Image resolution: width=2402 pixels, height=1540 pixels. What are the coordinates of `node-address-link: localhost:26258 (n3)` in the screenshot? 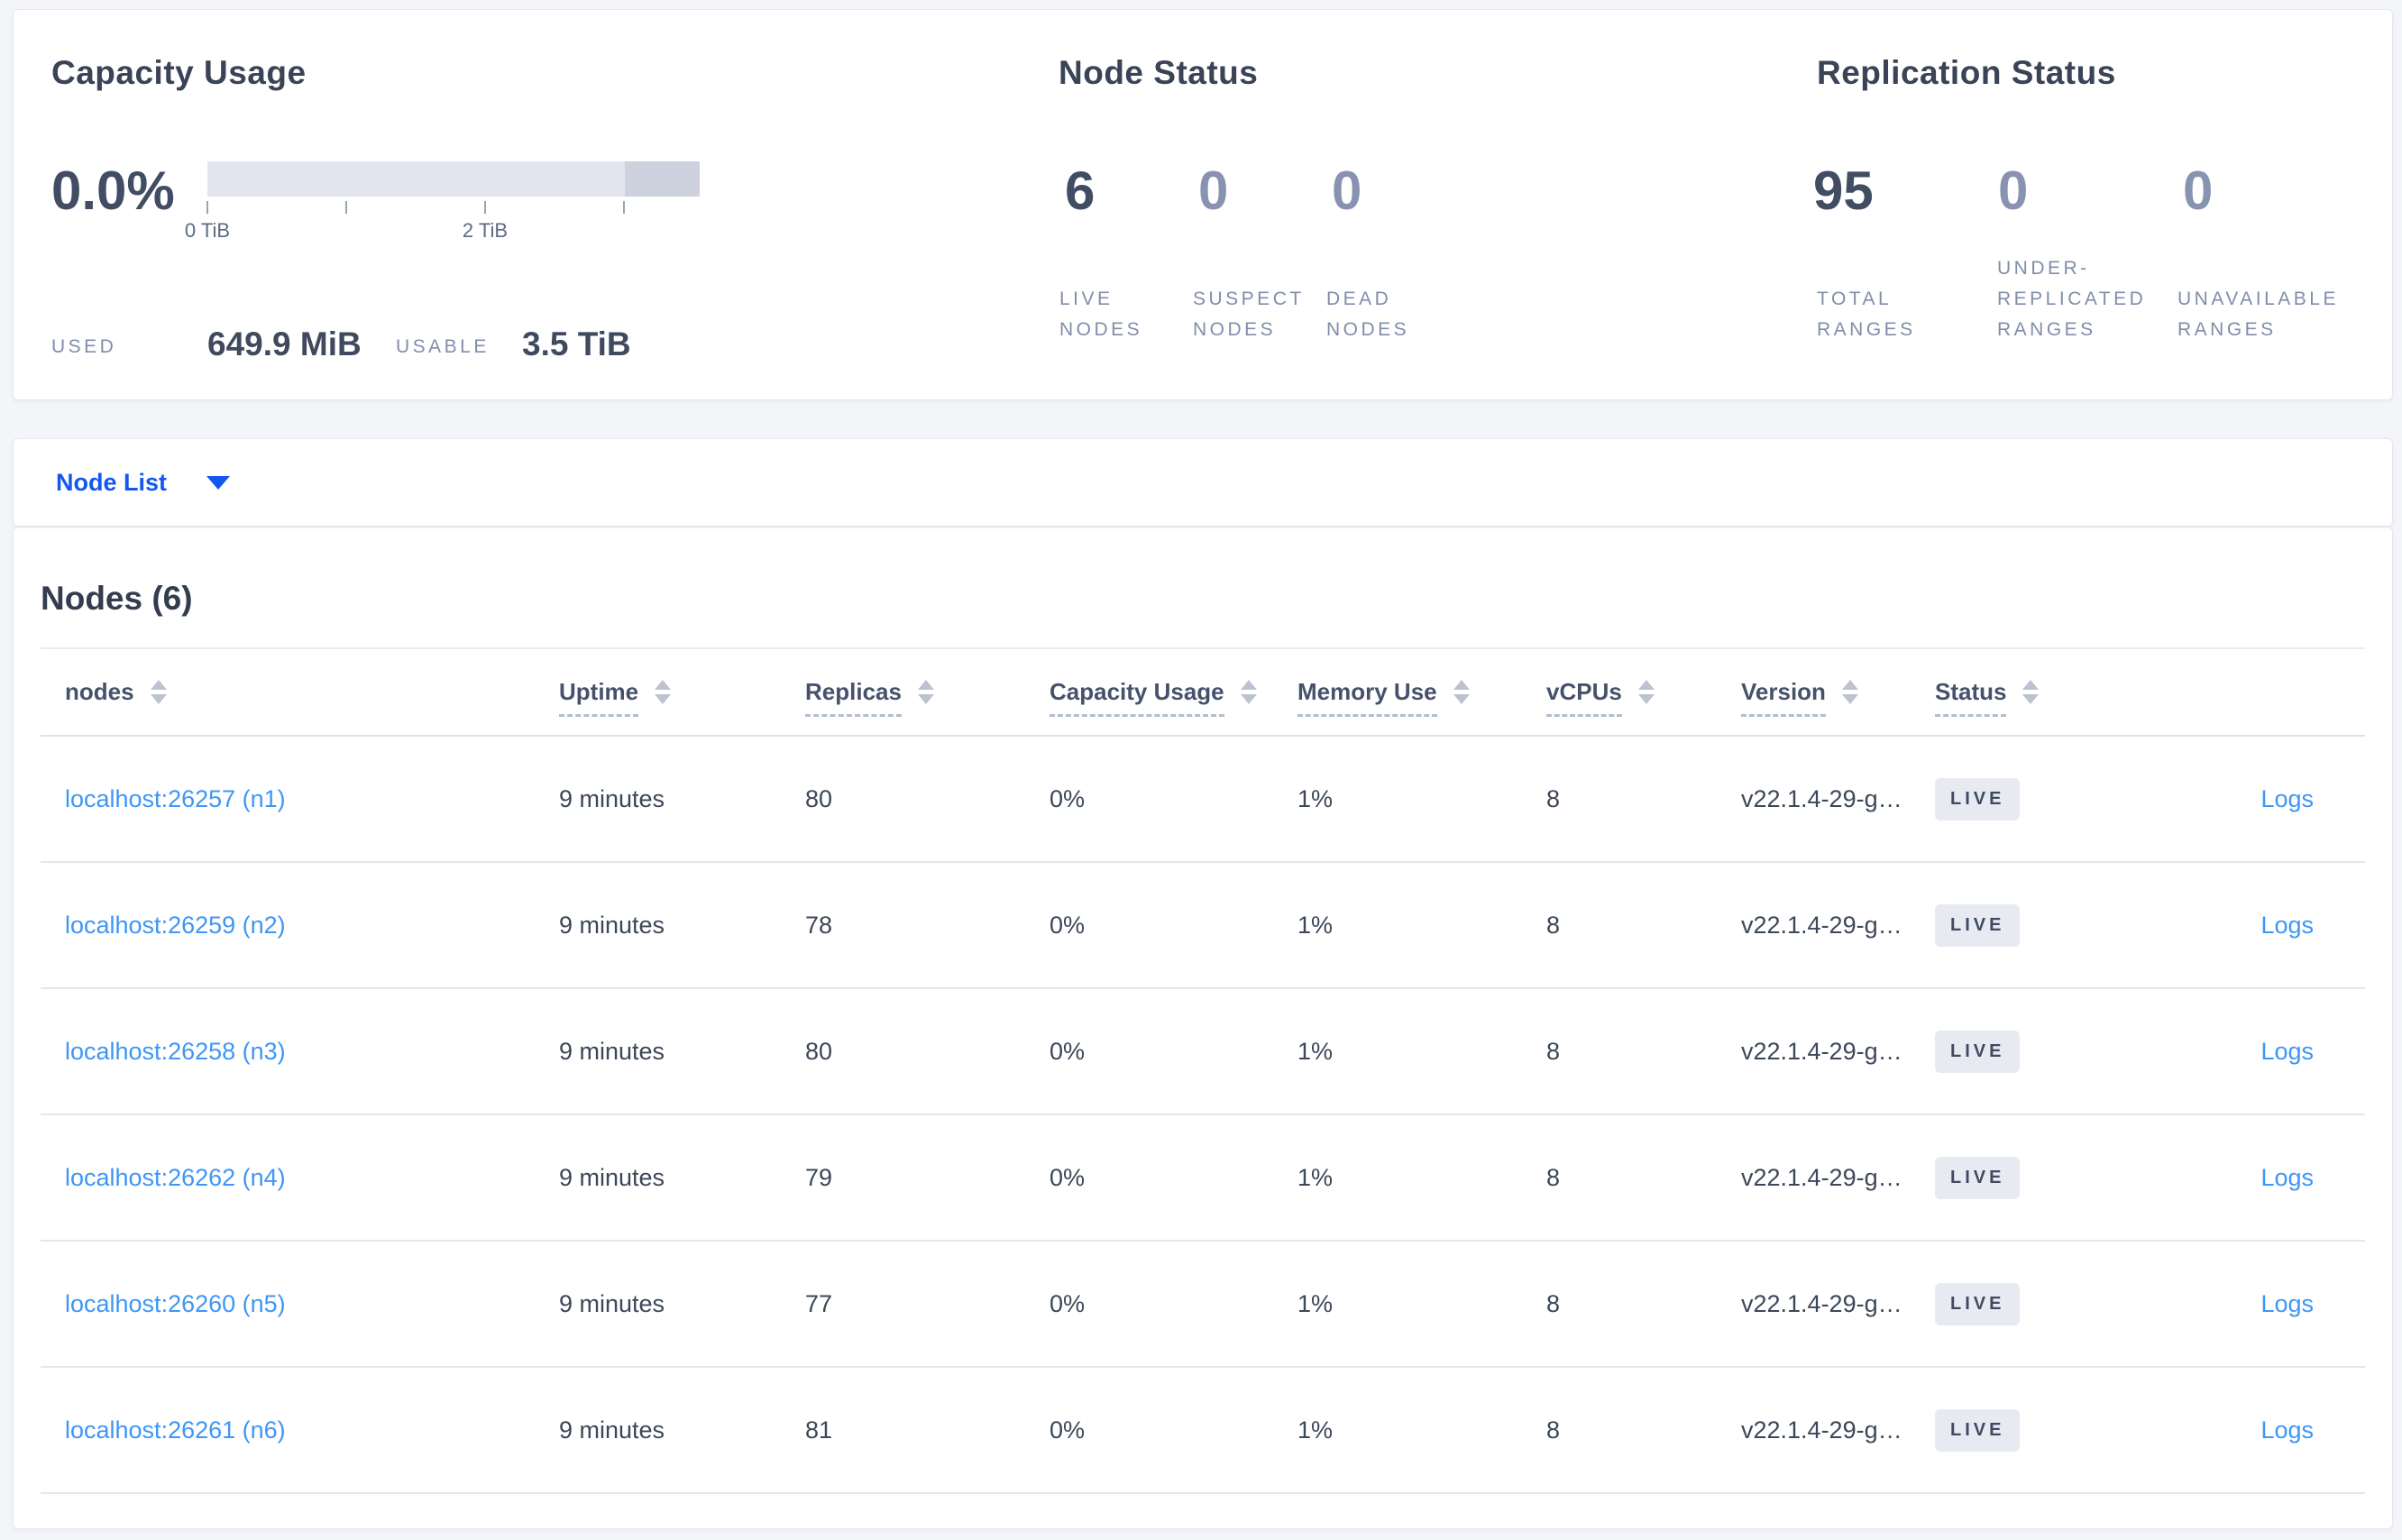 It's located at (175, 1051).